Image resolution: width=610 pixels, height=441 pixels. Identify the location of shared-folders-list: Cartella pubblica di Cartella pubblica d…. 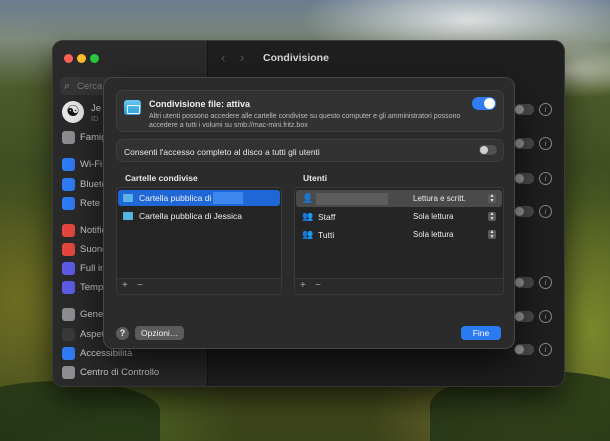
(199, 241).